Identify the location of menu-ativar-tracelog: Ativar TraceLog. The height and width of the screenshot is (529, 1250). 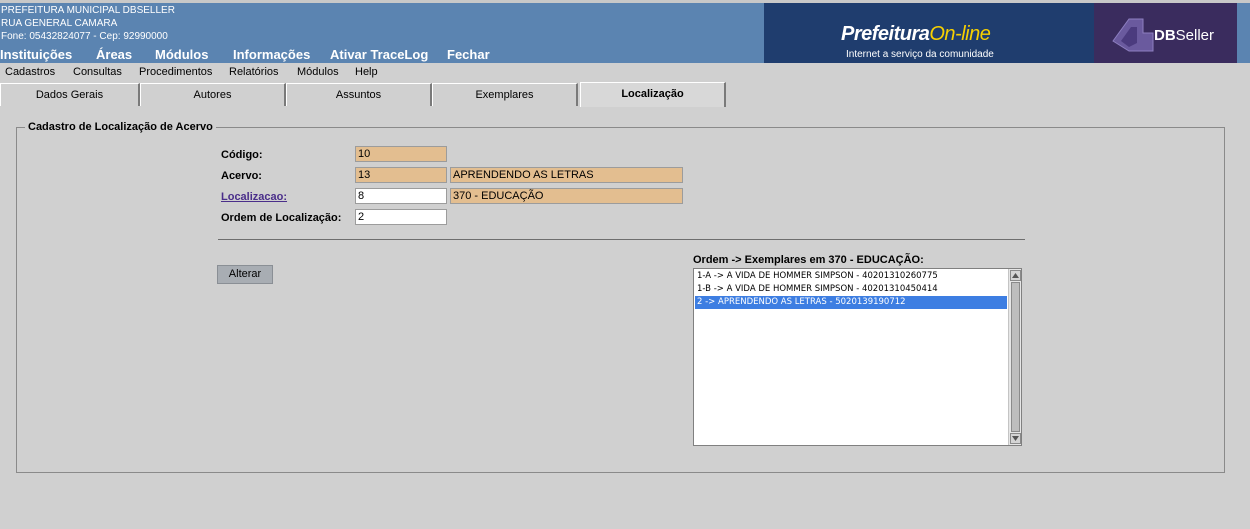
(379, 54).